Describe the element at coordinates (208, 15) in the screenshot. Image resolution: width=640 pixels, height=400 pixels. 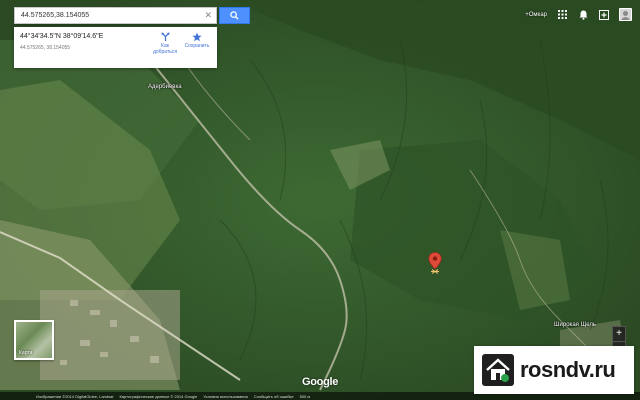
I see `close-icon: ✕` at that location.